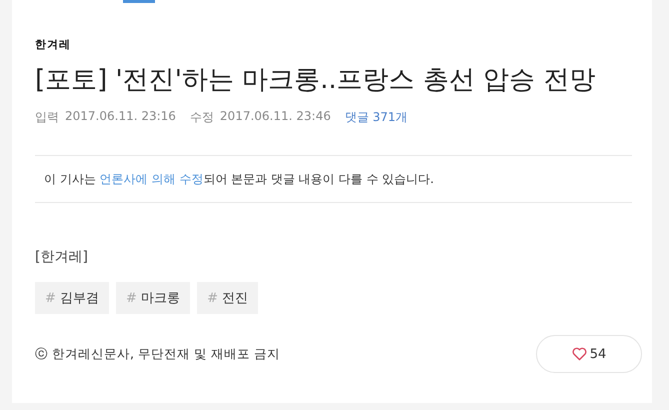 The height and width of the screenshot is (410, 669). Describe the element at coordinates (227, 298) in the screenshot. I see `tag-chip: # 전진` at that location.